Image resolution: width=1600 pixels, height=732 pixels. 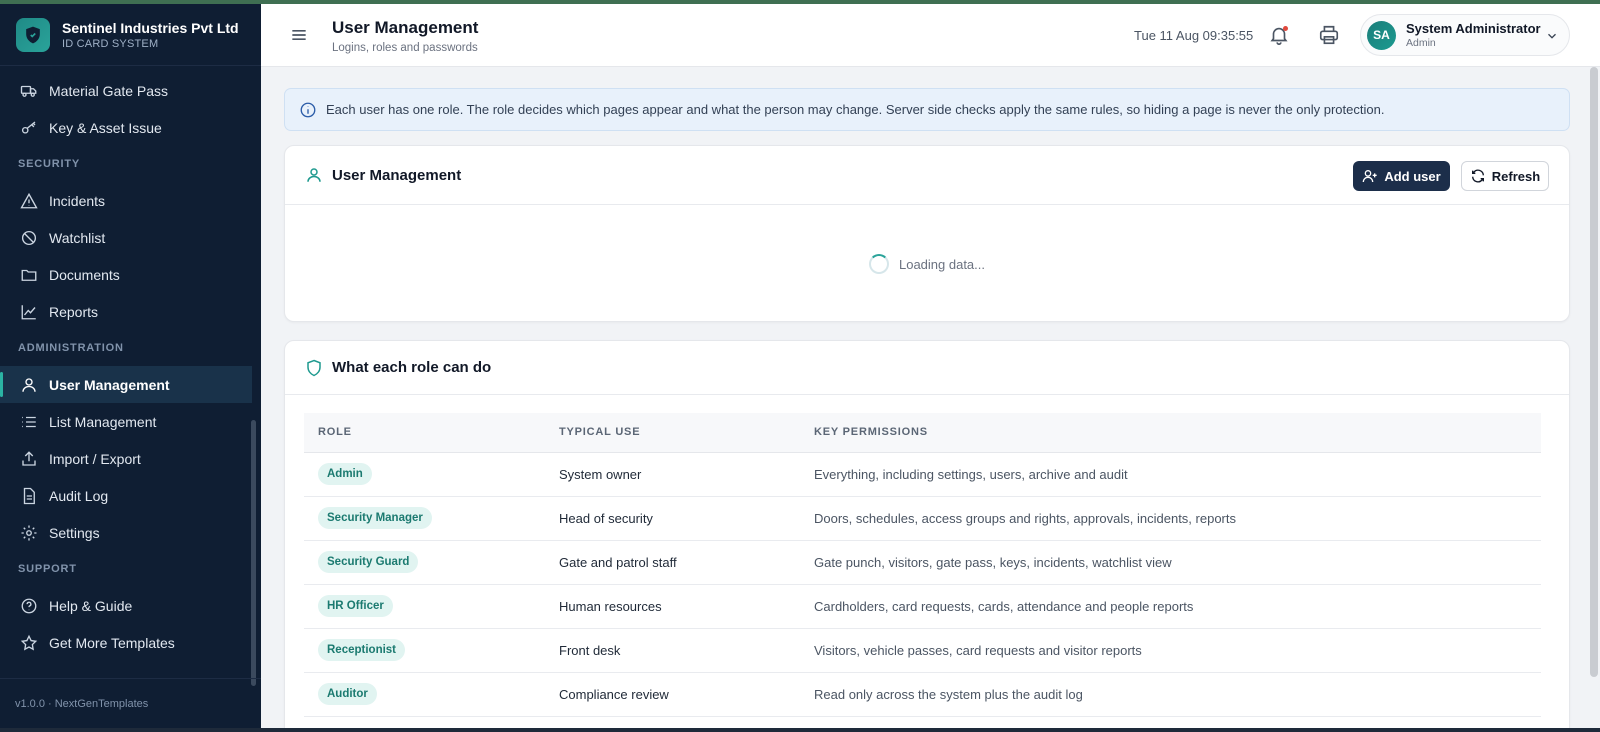 What do you see at coordinates (110, 43) in the screenshot?
I see `brand-subtitle: ID CARD SYSTEM` at bounding box center [110, 43].